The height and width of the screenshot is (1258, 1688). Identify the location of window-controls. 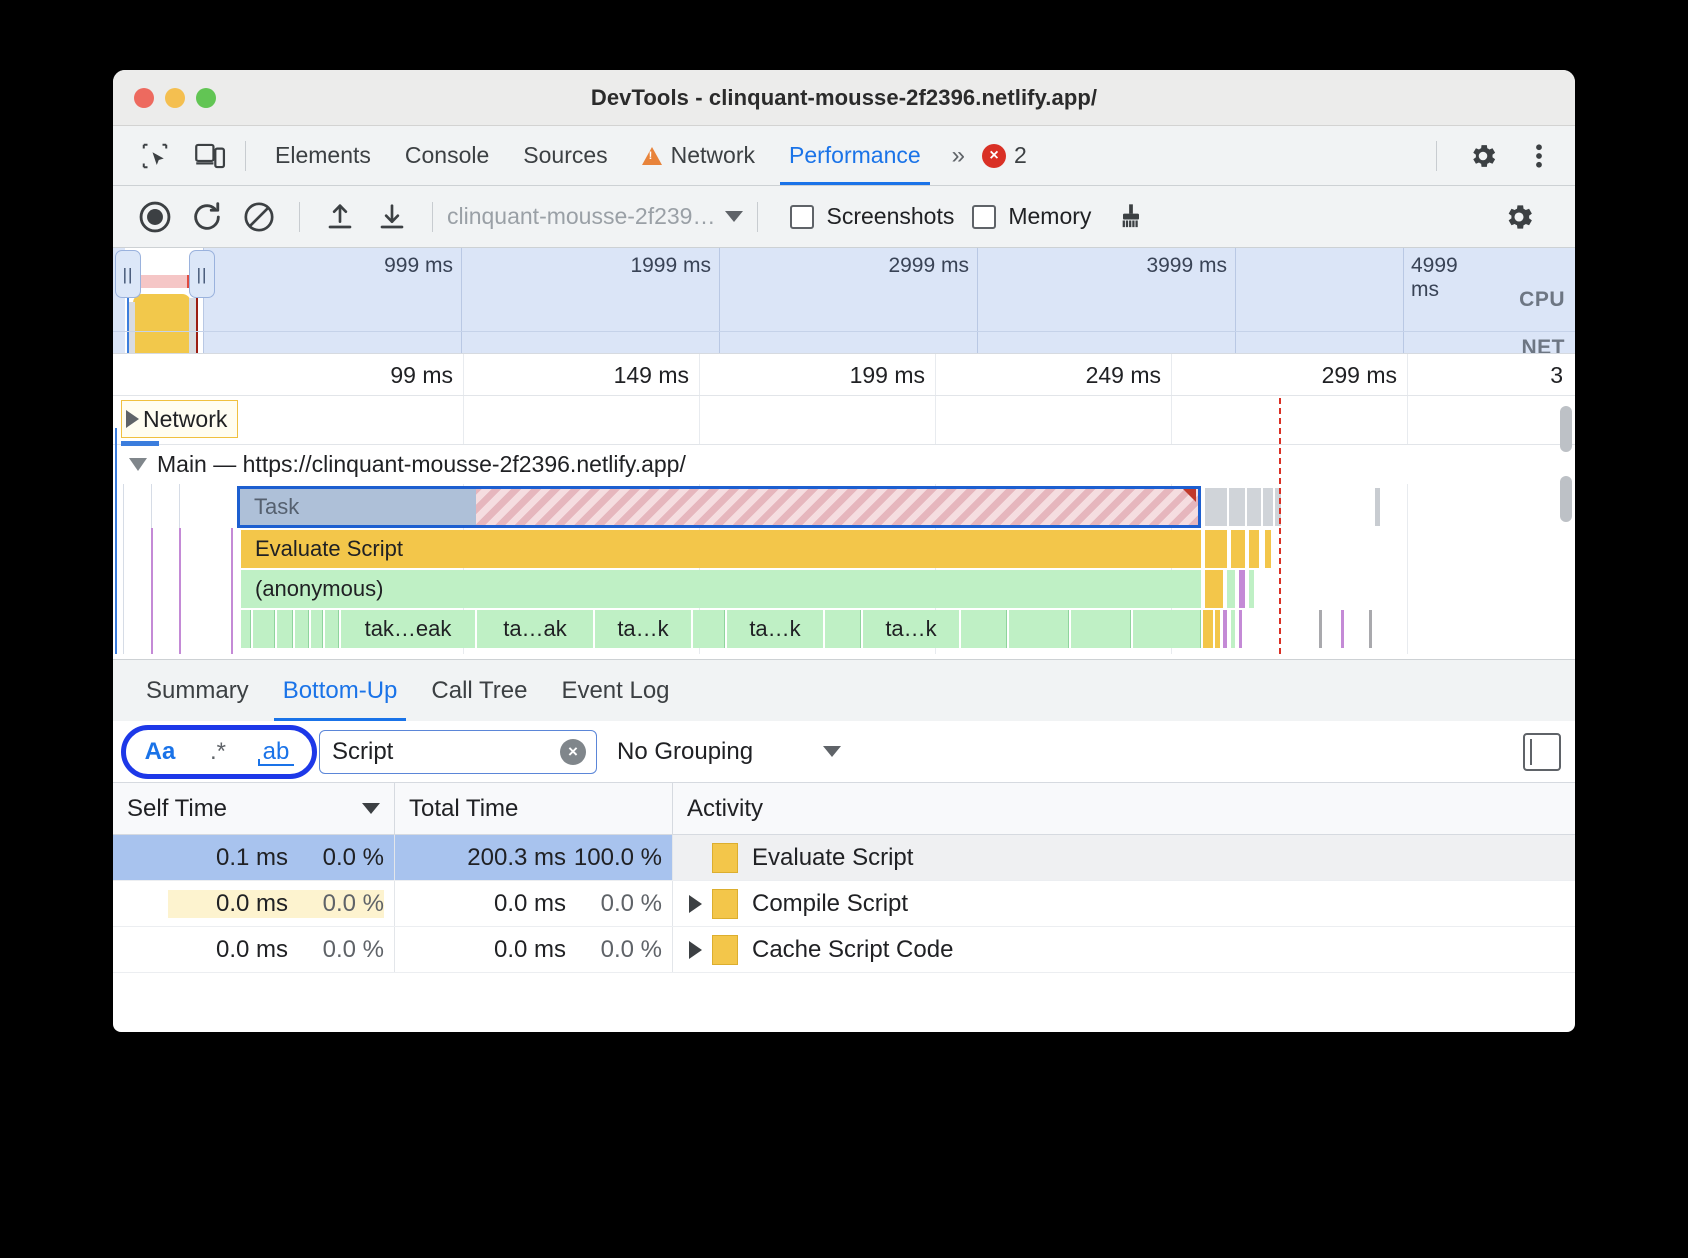
(175, 97).